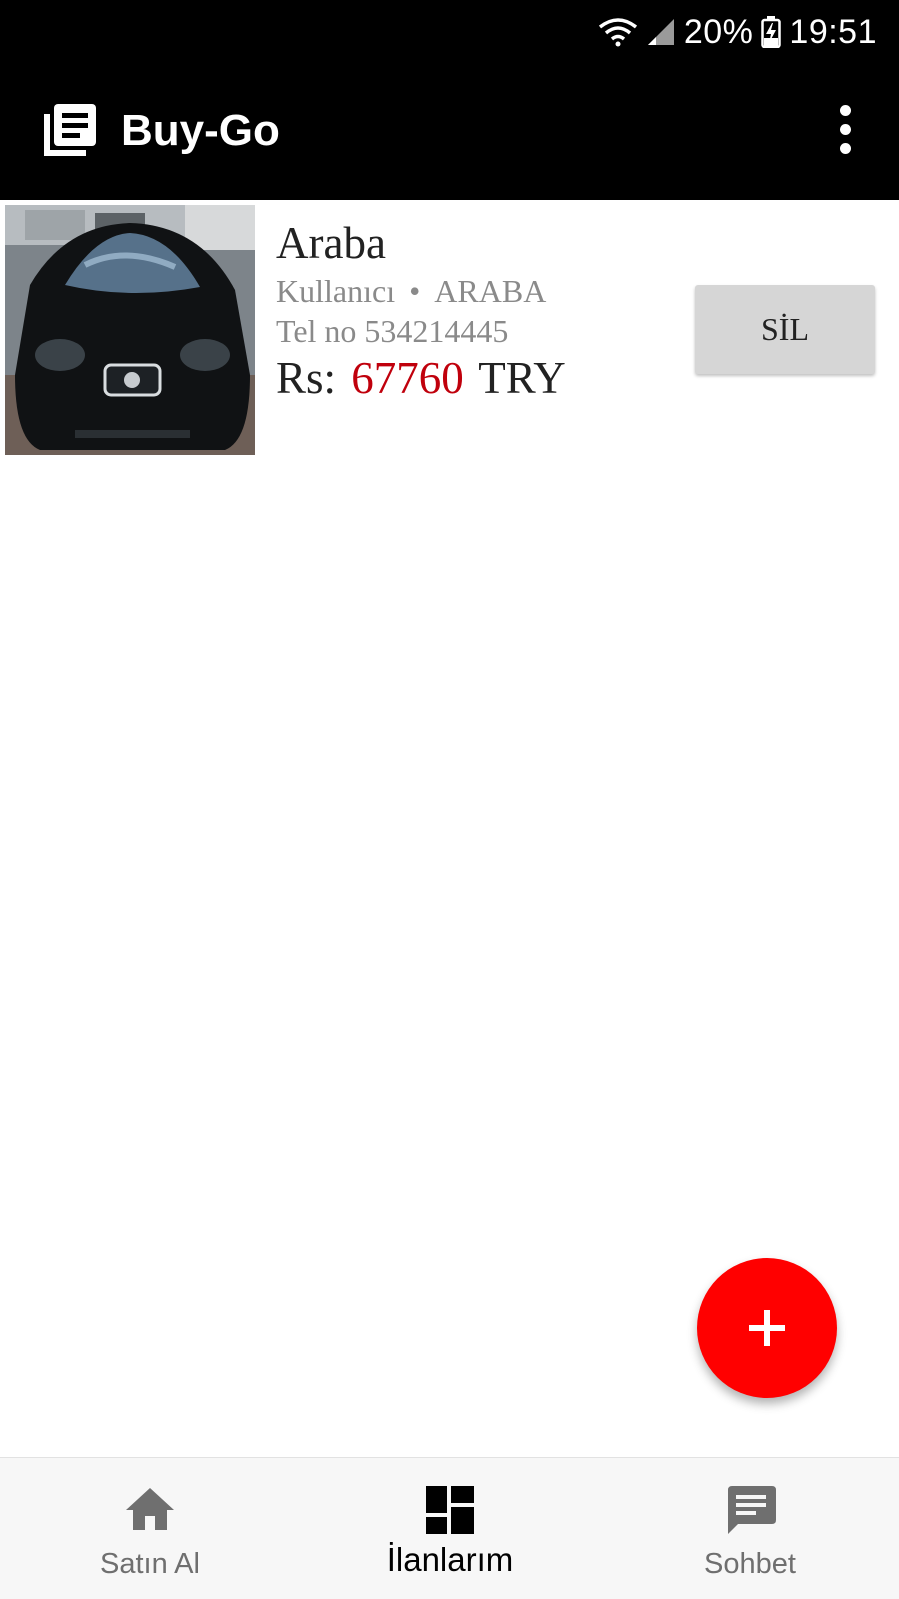 The height and width of the screenshot is (1599, 899). What do you see at coordinates (336, 291) in the screenshot?
I see `listing-user: Kullanıcı` at bounding box center [336, 291].